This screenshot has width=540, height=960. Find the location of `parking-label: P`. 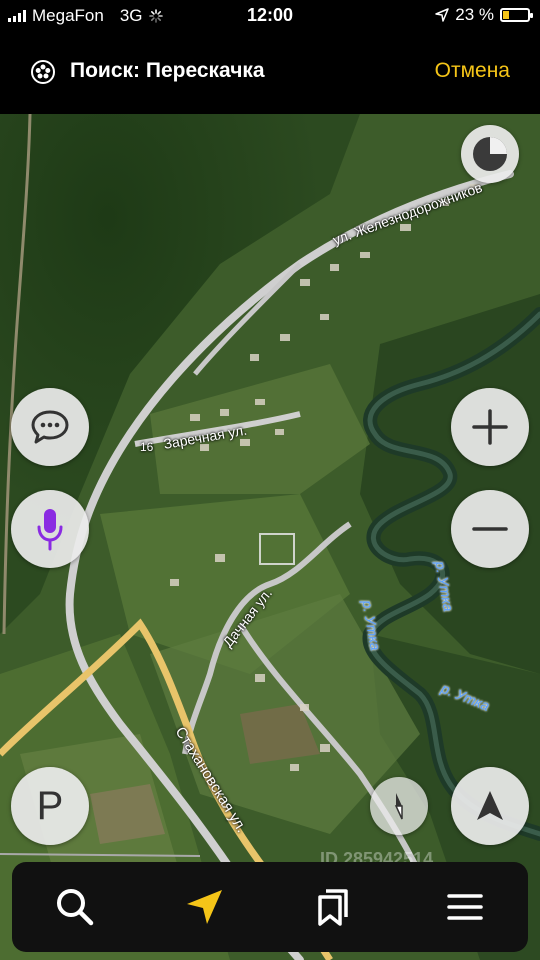

parking-label: P is located at coordinates (50, 805).